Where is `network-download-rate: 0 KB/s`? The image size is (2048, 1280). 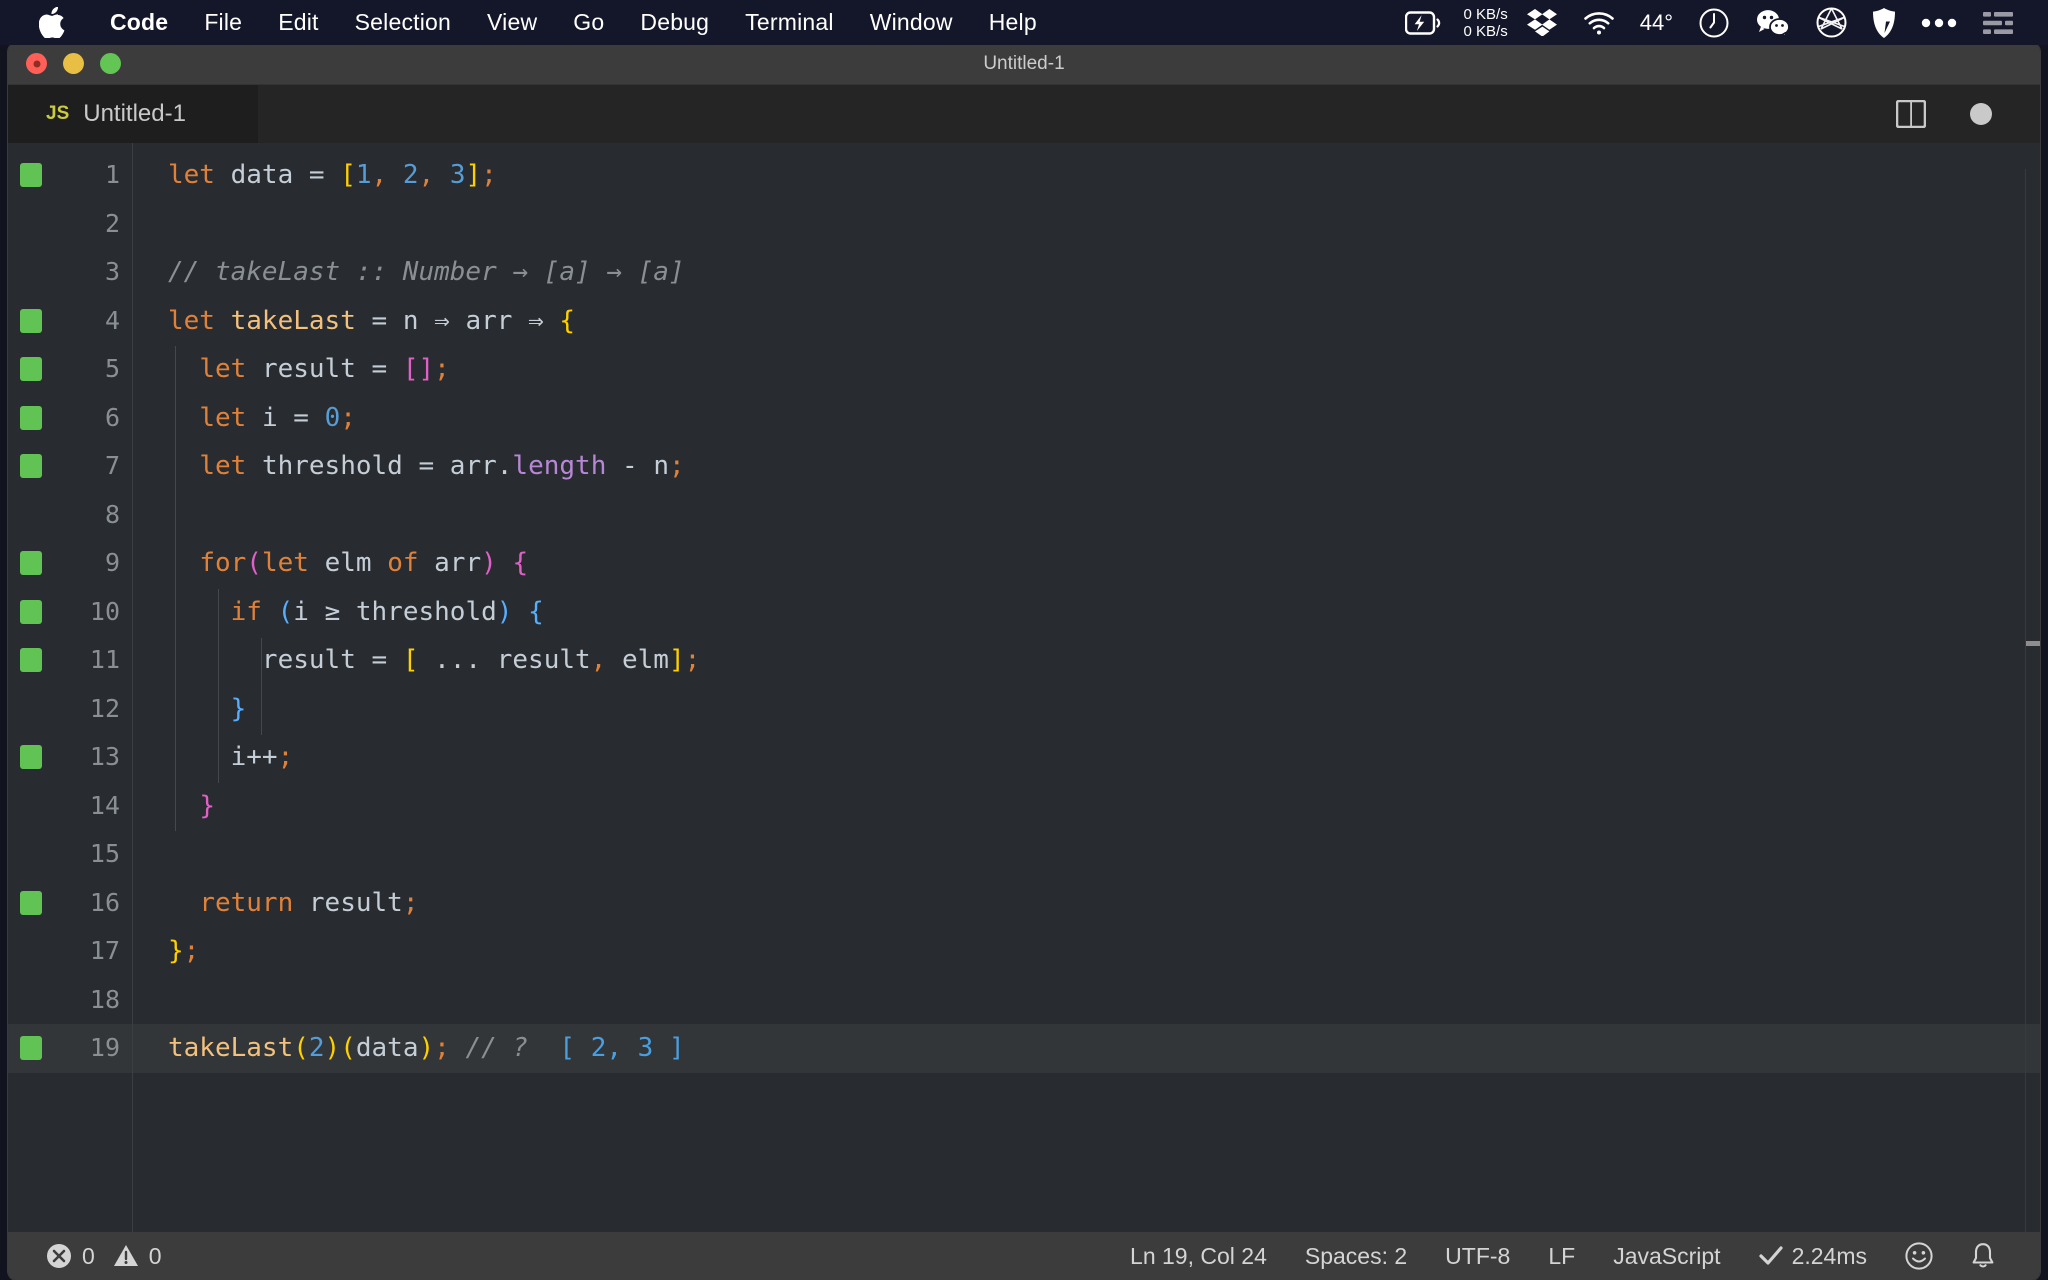
network-download-rate: 0 KB/s is located at coordinates (1485, 31).